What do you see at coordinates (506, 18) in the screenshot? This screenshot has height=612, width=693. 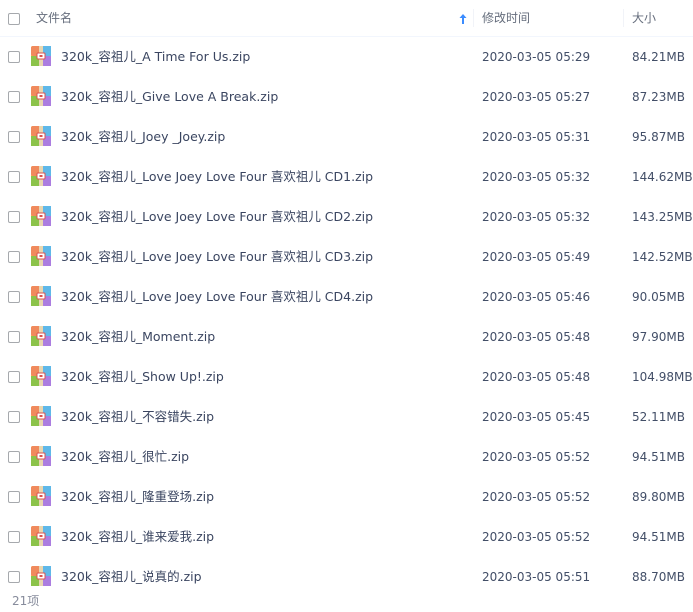 I see `column-header-modified: 修改时间` at bounding box center [506, 18].